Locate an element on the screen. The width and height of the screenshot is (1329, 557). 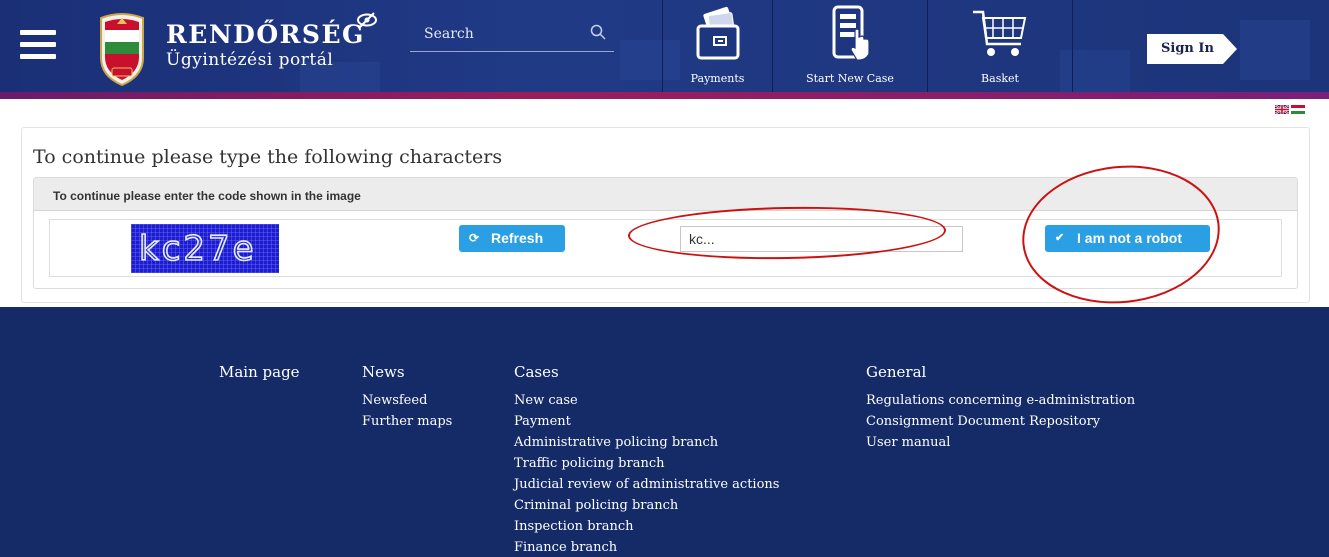
form-hand-icon is located at coordinates (851, 33).